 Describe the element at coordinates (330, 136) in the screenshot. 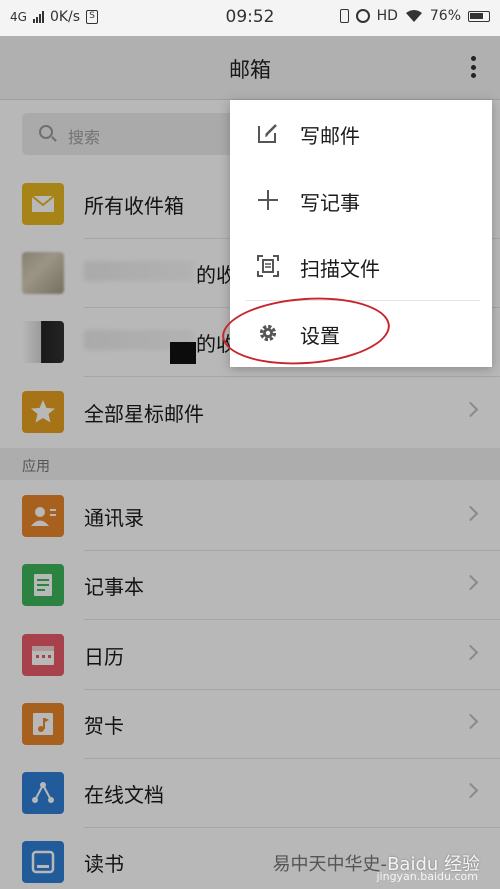

I see `menu-item-label: 写邮件` at that location.